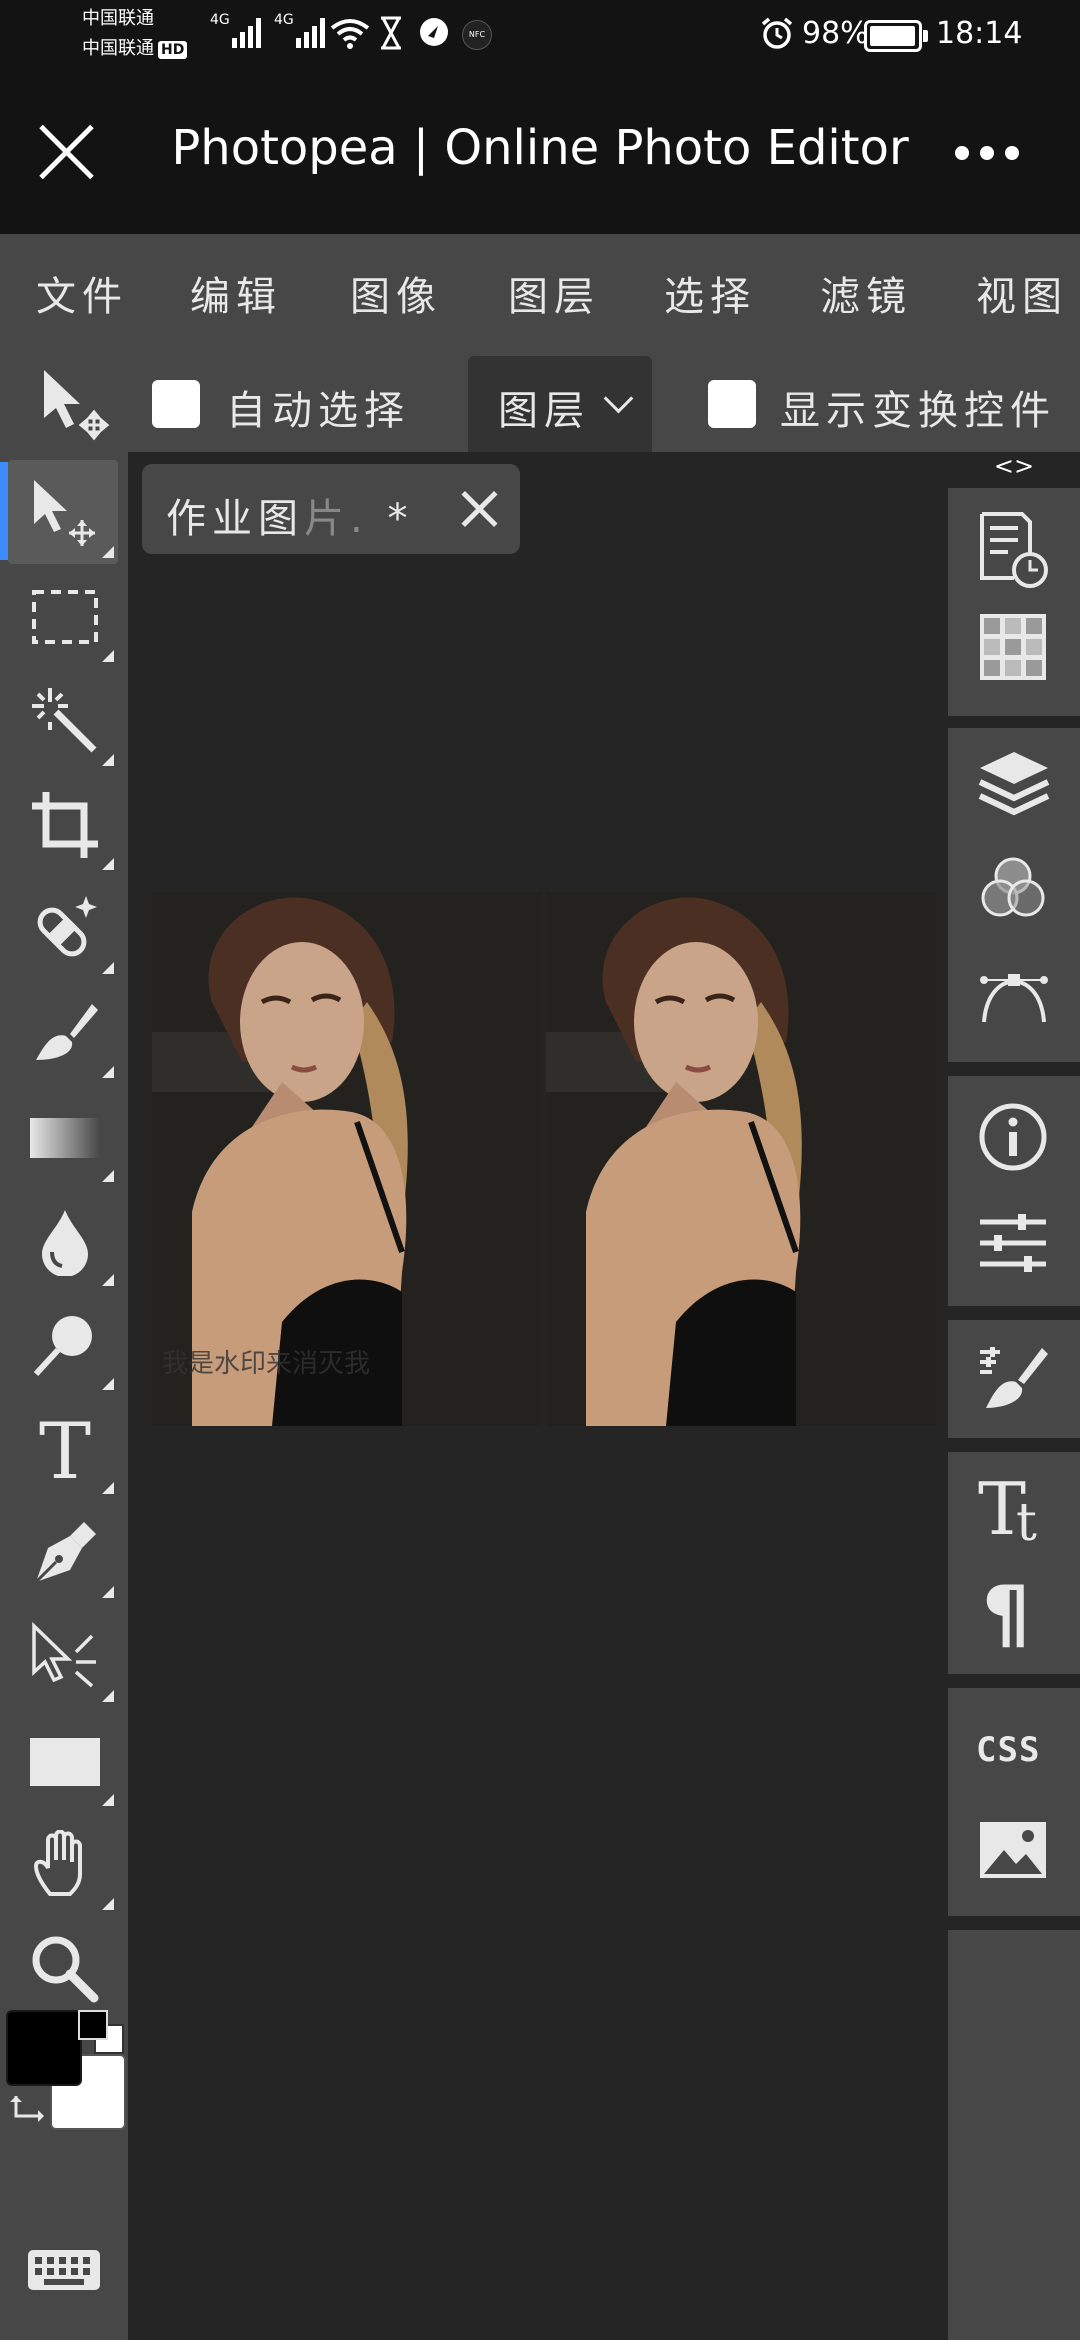  What do you see at coordinates (118, 18) in the screenshot?
I see `carrier-1: 中国联通` at bounding box center [118, 18].